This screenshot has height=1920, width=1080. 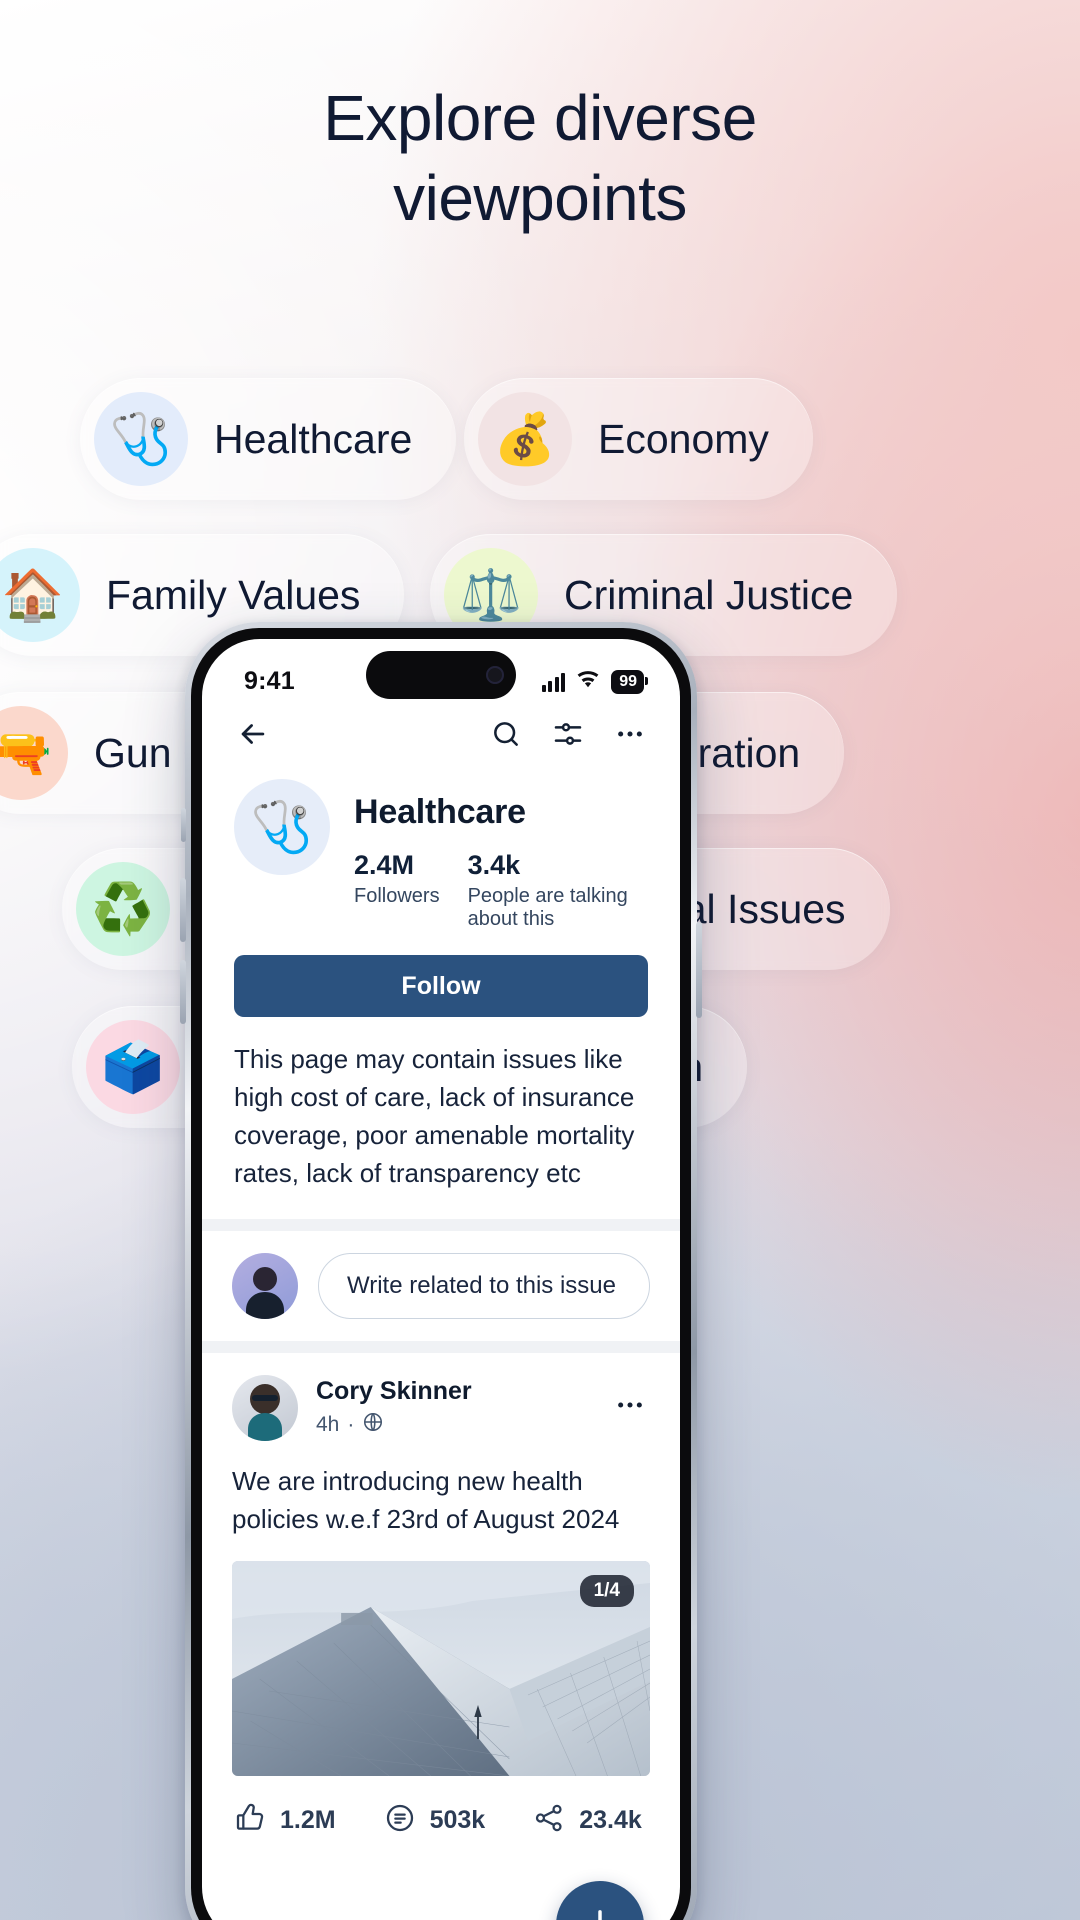 I want to click on stat-followers: 2.4M Followers, so click(x=397, y=890).